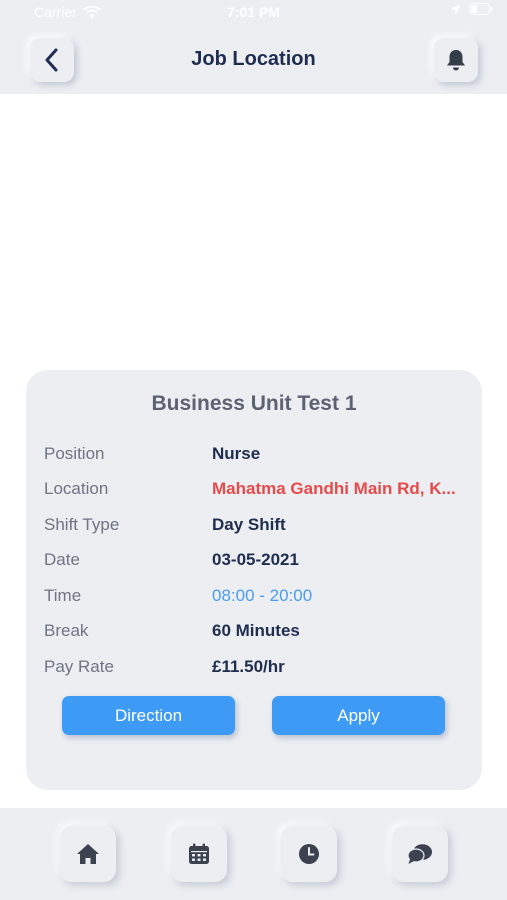  What do you see at coordinates (66, 630) in the screenshot?
I see `break-label: Break` at bounding box center [66, 630].